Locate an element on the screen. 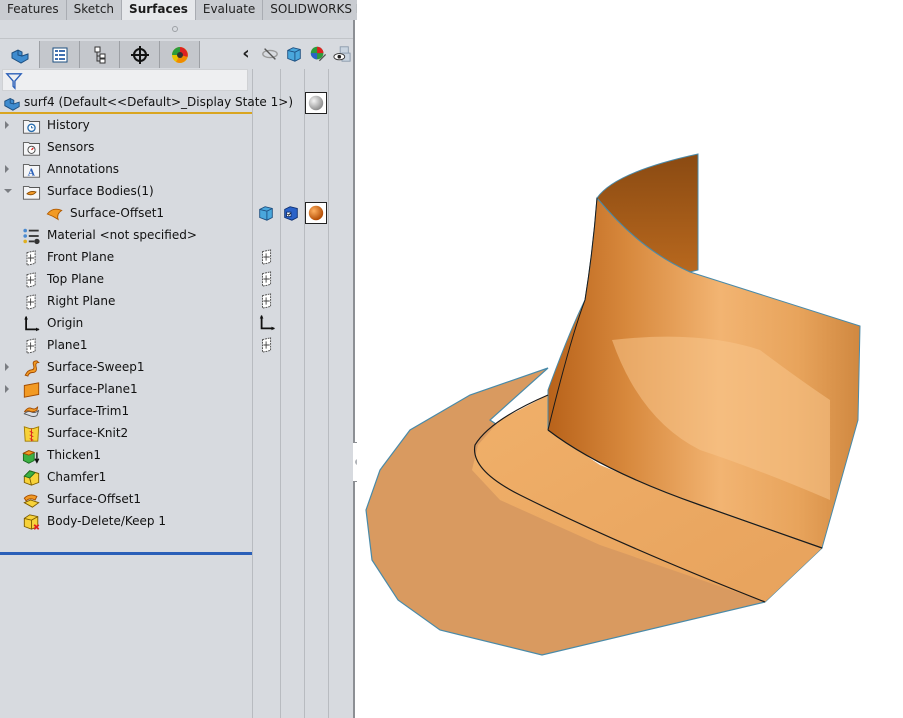 This screenshot has width=903, height=718. tab-evaluate: Evaluate is located at coordinates (229, 10).